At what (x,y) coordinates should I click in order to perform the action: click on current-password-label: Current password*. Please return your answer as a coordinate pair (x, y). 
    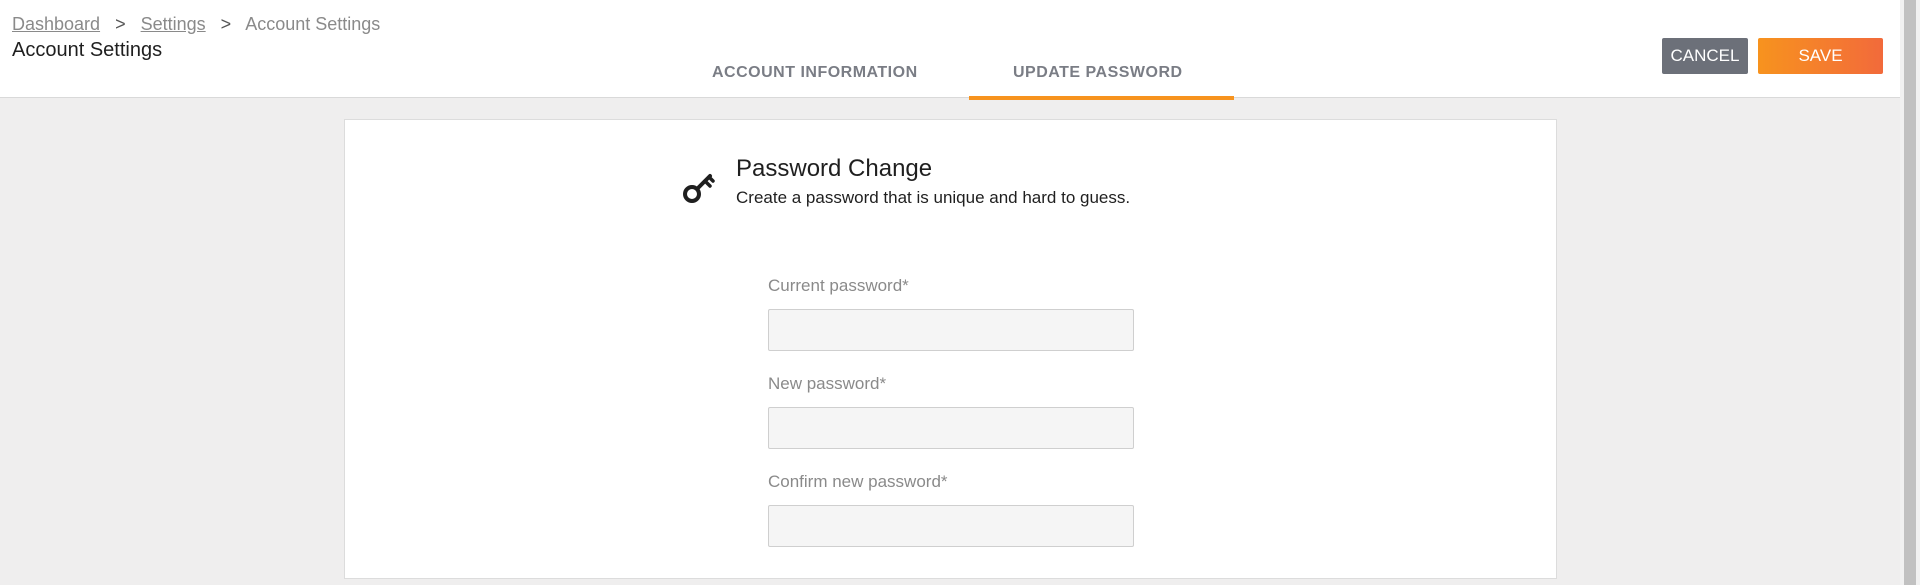
    Looking at the image, I should click on (838, 285).